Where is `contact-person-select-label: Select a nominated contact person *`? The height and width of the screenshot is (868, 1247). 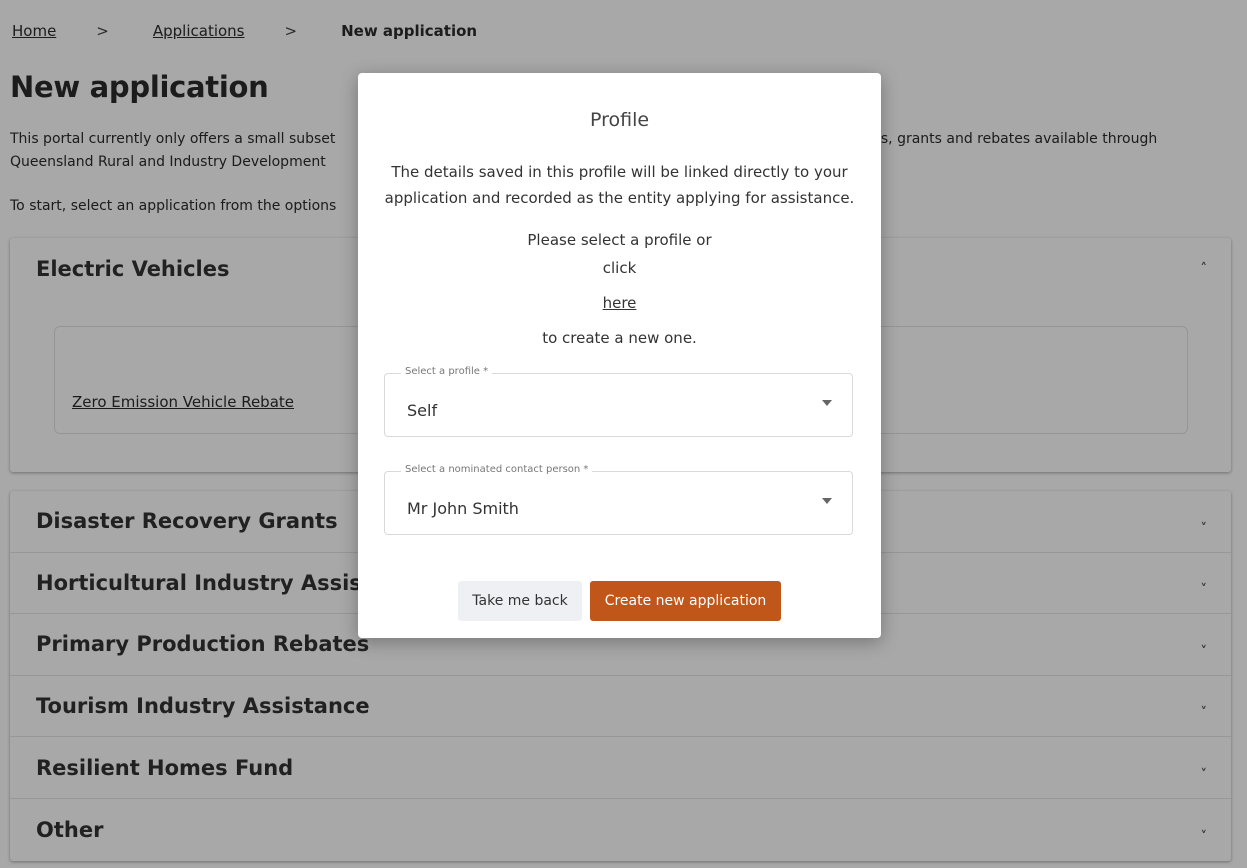 contact-person-select-label: Select a nominated contact person * is located at coordinates (497, 469).